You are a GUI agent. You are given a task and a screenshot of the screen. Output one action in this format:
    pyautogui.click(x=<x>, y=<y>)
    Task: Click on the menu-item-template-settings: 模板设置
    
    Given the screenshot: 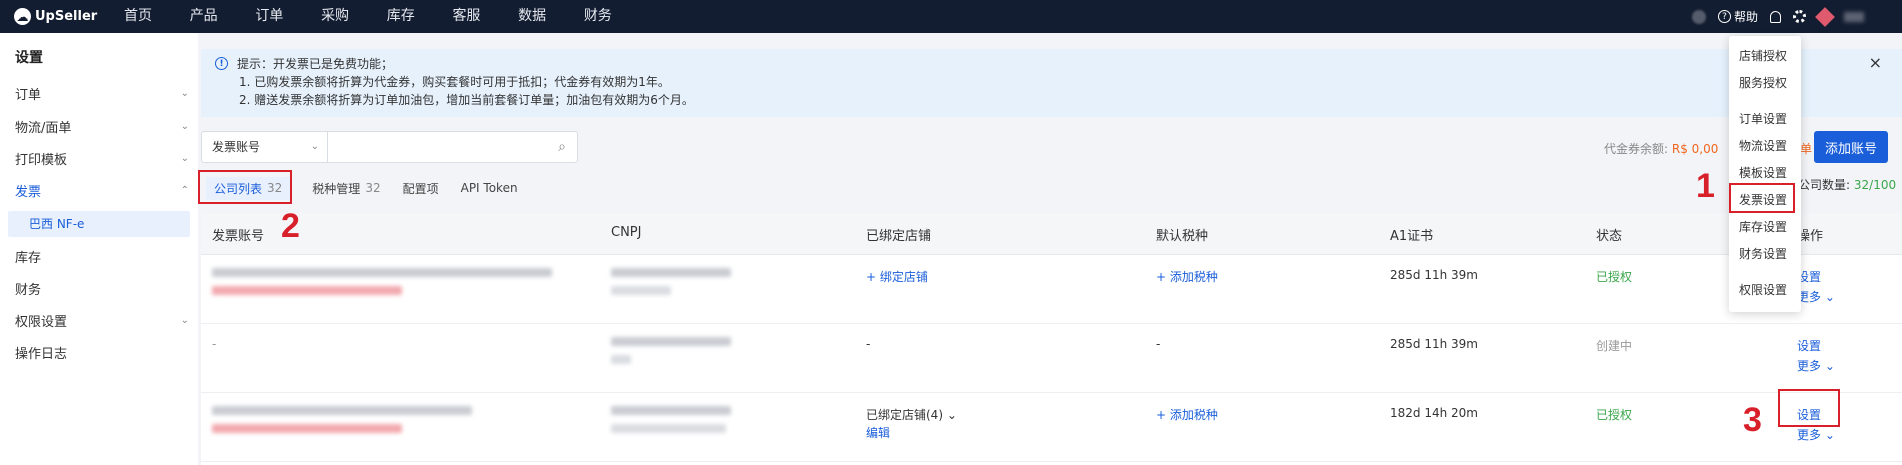 What is the action you would take?
    pyautogui.click(x=1763, y=172)
    